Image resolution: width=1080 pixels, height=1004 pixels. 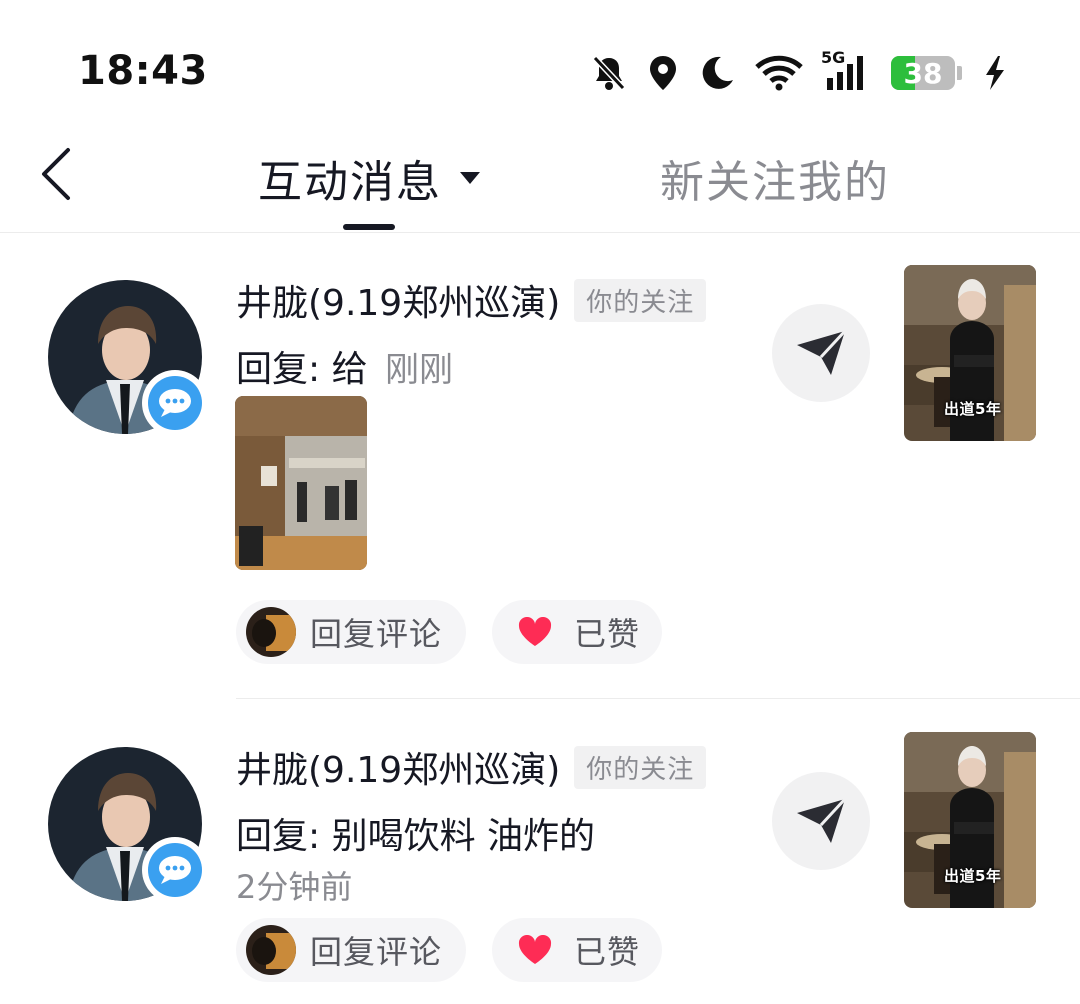 What do you see at coordinates (56, 174) in the screenshot?
I see `chevron-left-icon` at bounding box center [56, 174].